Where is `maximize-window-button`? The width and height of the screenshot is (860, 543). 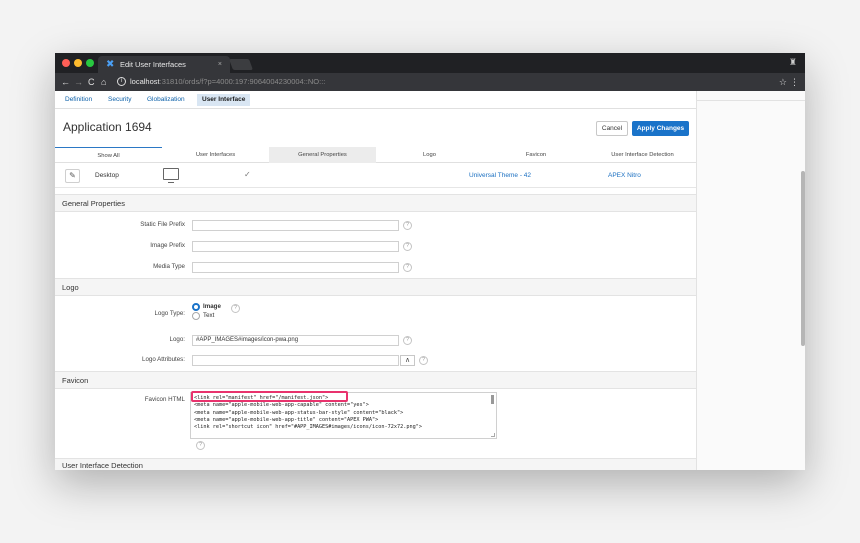 maximize-window-button is located at coordinates (90, 63).